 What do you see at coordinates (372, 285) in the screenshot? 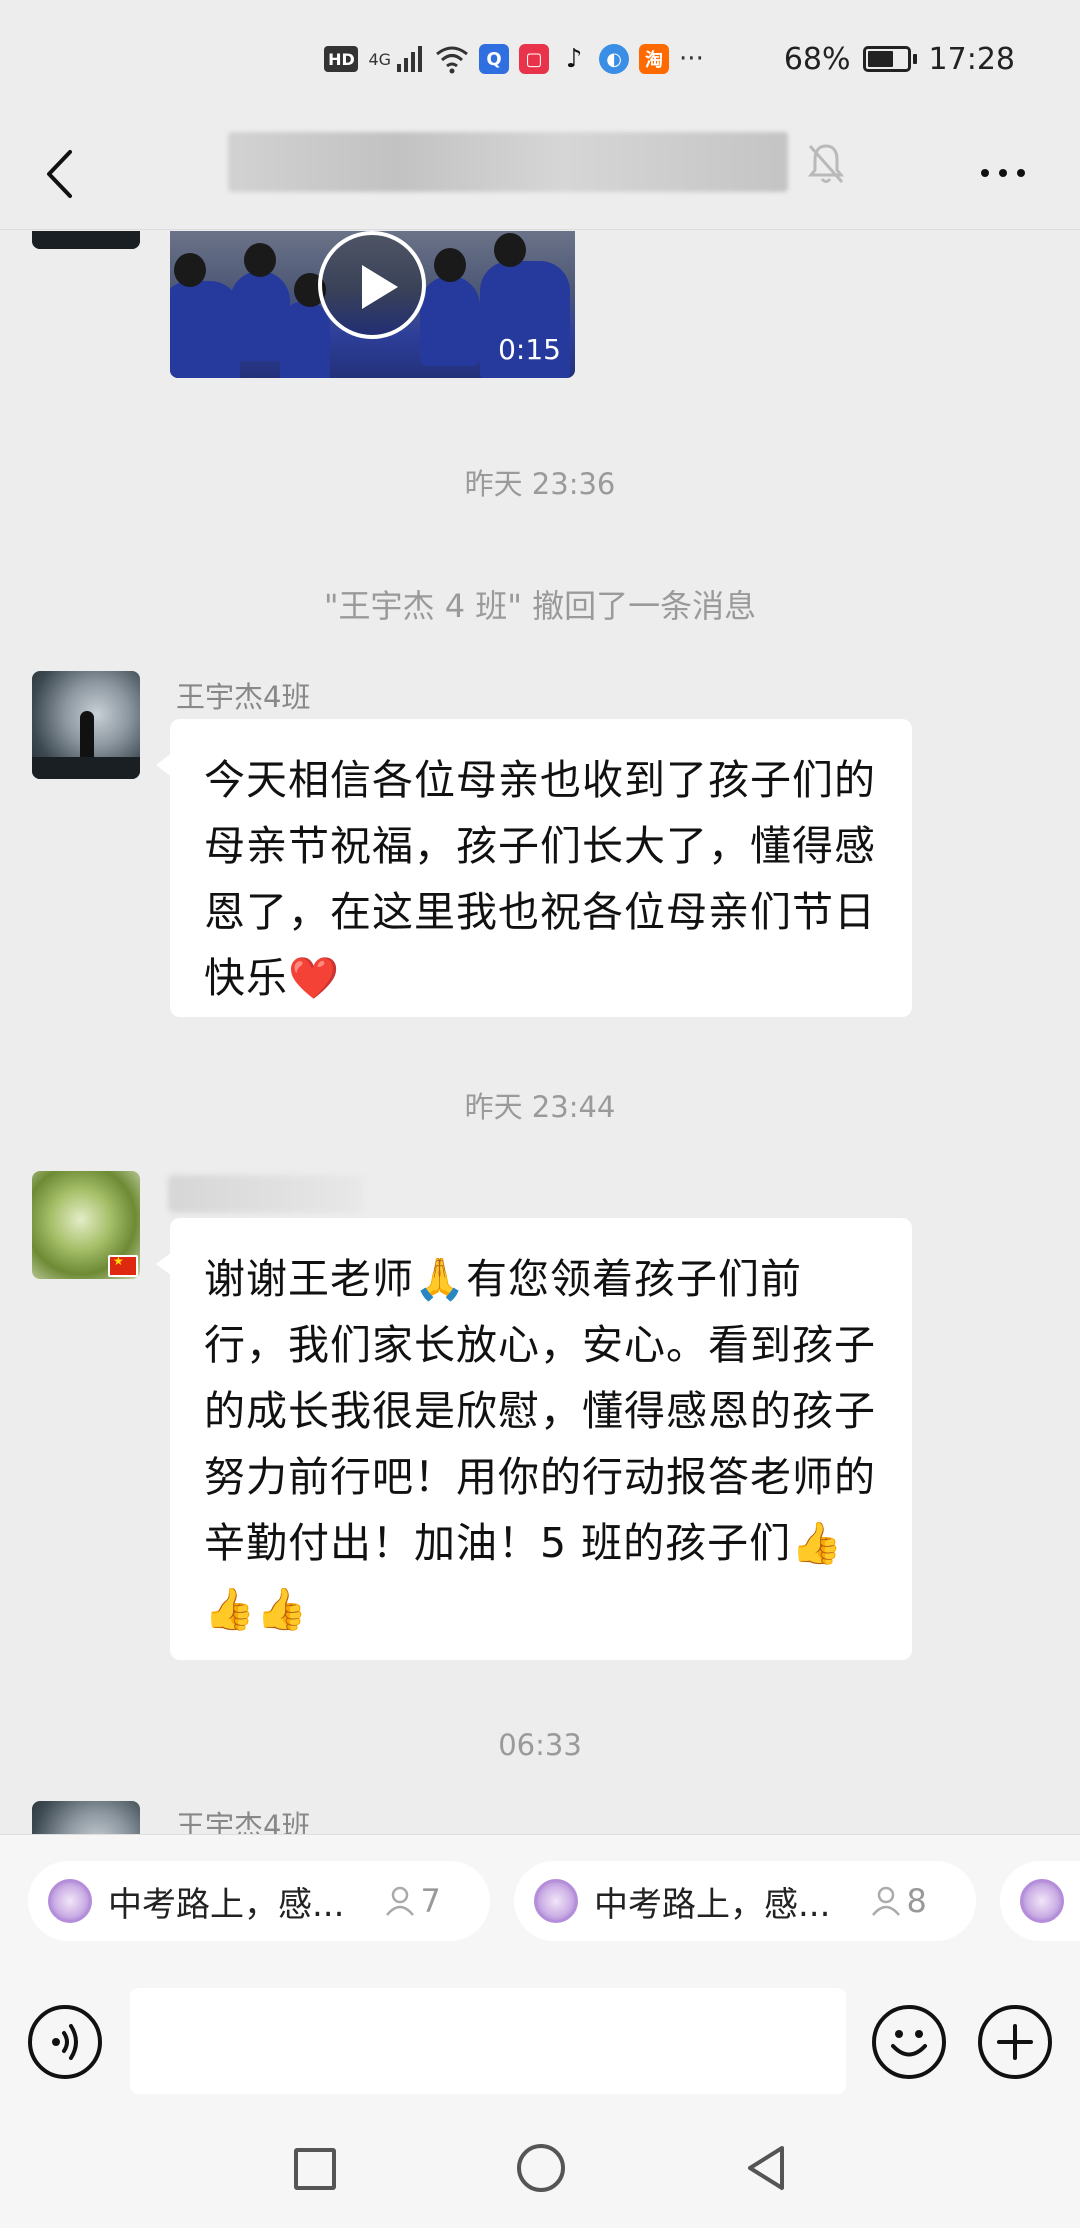
I see `play-icon` at bounding box center [372, 285].